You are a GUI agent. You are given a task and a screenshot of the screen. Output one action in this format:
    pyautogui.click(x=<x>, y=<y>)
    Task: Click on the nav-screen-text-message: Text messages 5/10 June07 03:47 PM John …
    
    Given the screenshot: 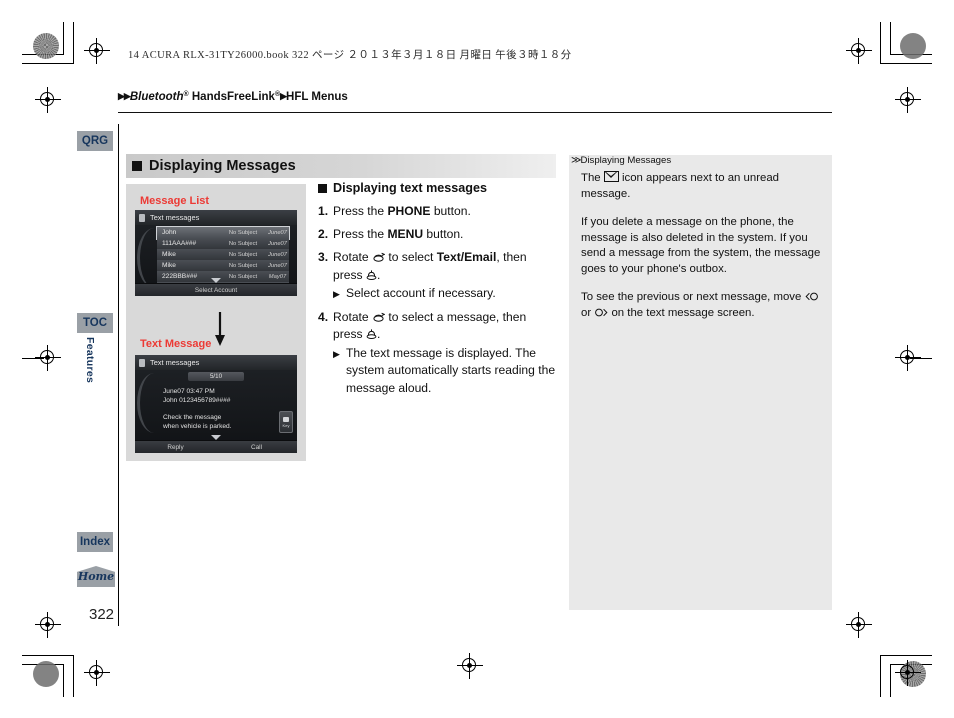 What is the action you would take?
    pyautogui.click(x=216, y=404)
    